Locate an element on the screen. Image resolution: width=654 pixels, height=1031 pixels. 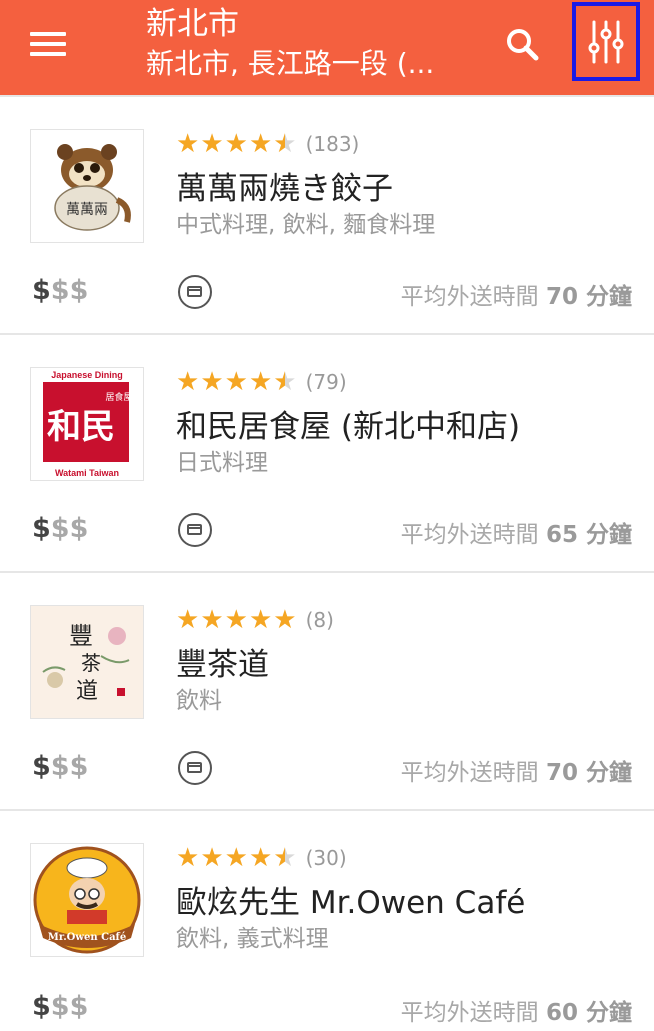
restaurant-logo-watami: Japanese Dining 和民 居食屋 Watami Taiwan is located at coordinates (87, 424).